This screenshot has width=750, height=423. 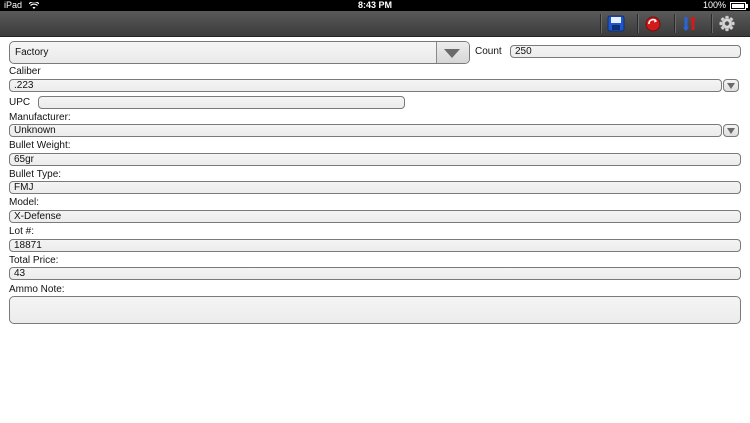 I want to click on count-field: 250, so click(x=625, y=51).